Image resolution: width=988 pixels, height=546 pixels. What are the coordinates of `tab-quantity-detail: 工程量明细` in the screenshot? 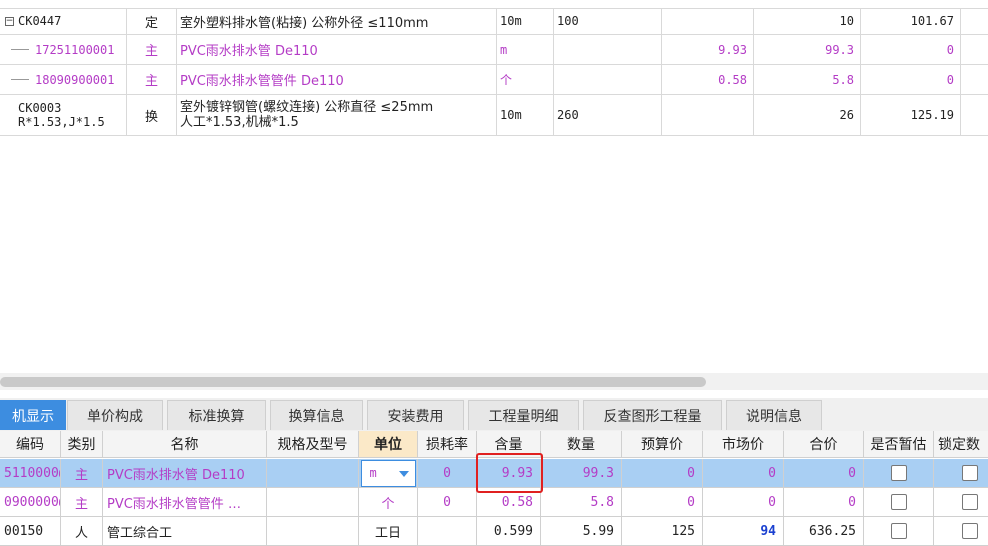 It's located at (523, 415).